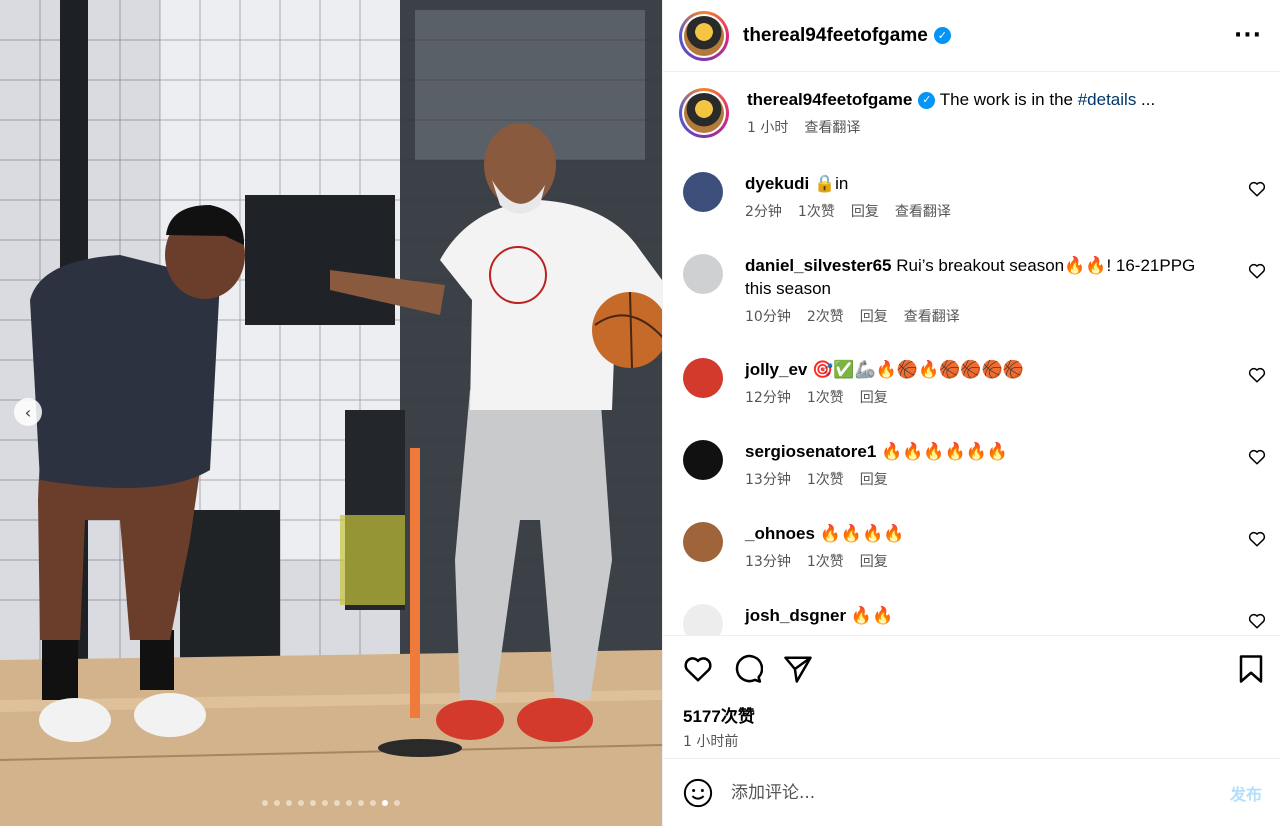 The image size is (1280, 826). What do you see at coordinates (835, 36) in the screenshot?
I see `author-username: thereal94feetofgame` at bounding box center [835, 36].